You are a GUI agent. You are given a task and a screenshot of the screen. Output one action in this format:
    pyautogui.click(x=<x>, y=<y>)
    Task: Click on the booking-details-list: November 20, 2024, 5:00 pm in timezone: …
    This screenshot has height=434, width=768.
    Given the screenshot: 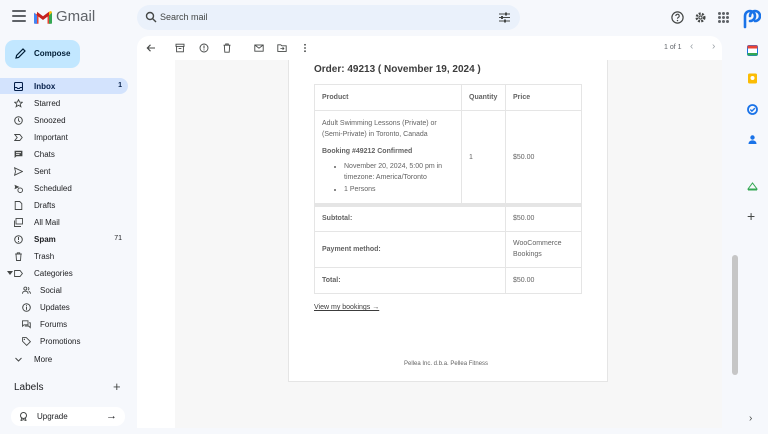 What is the action you would take?
    pyautogui.click(x=399, y=178)
    